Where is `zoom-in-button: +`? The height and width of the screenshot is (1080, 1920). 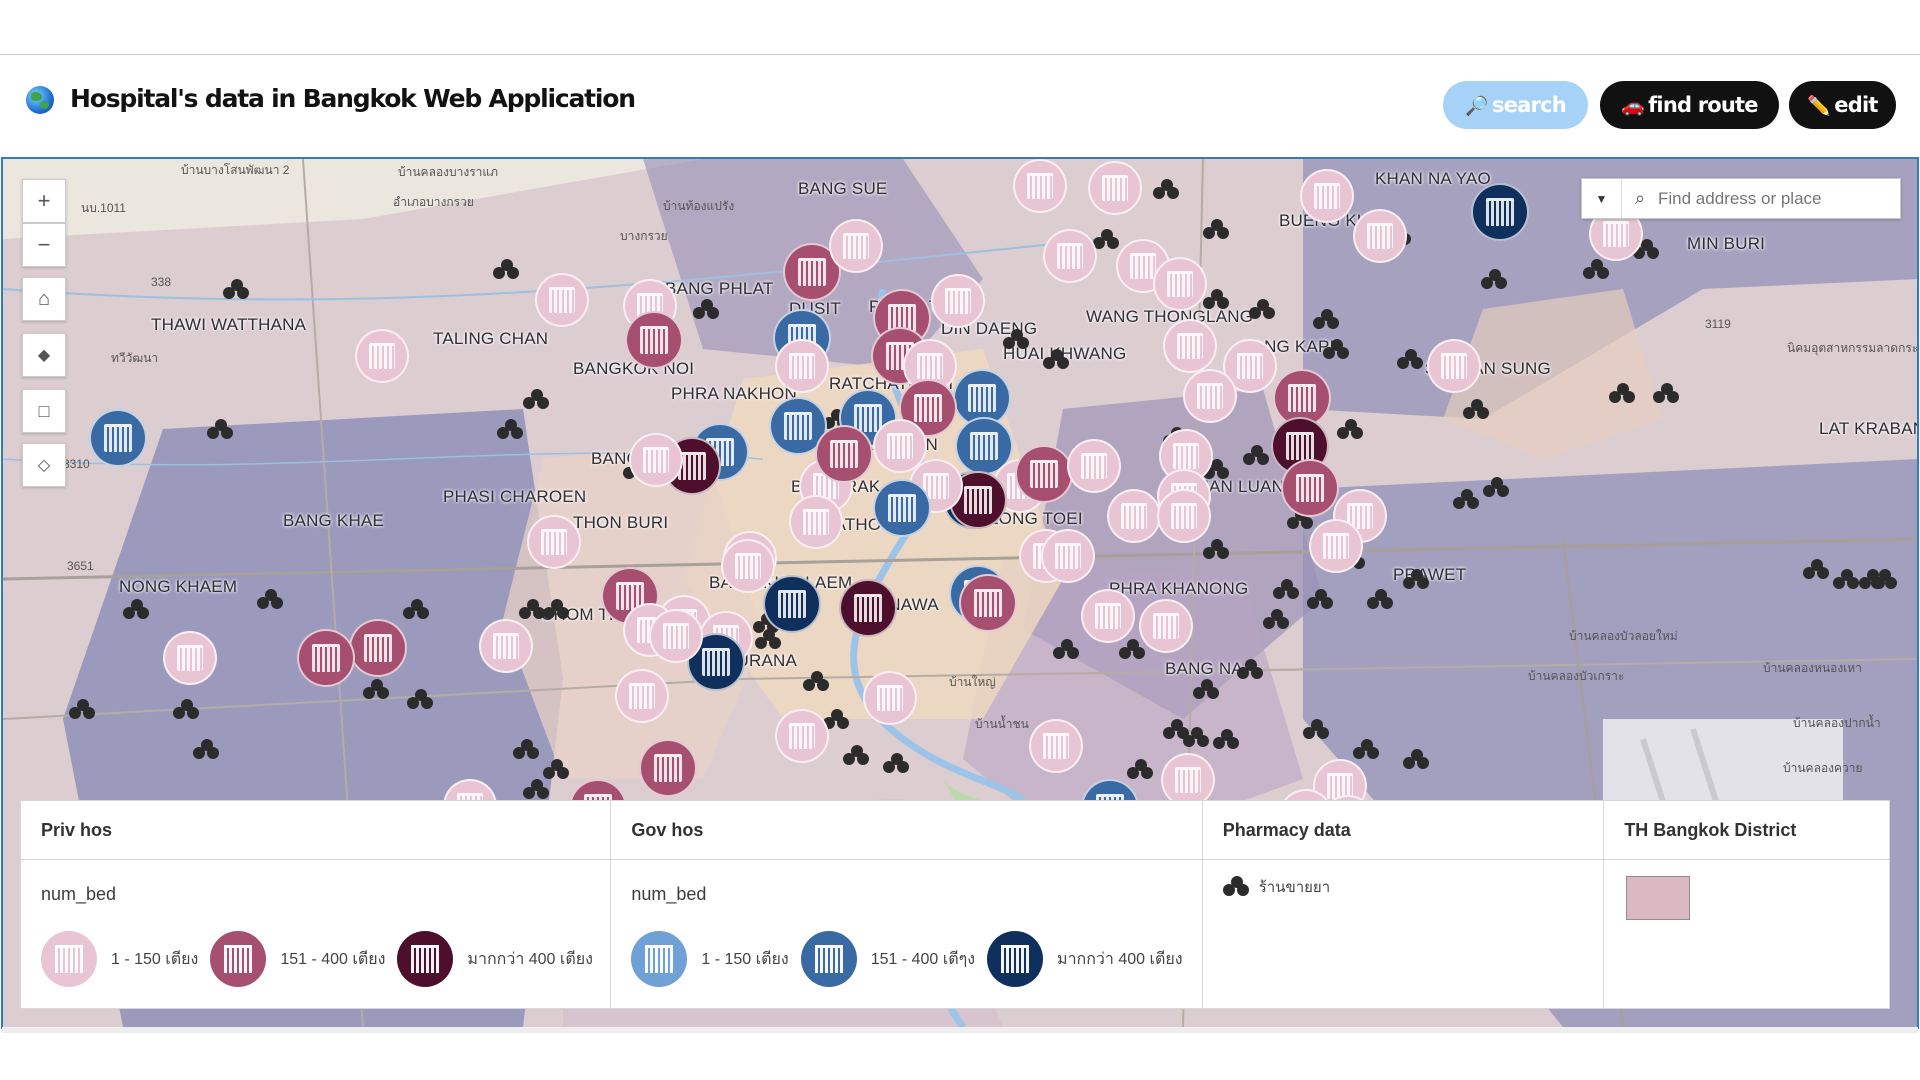
zoom-in-button: + is located at coordinates (44, 201).